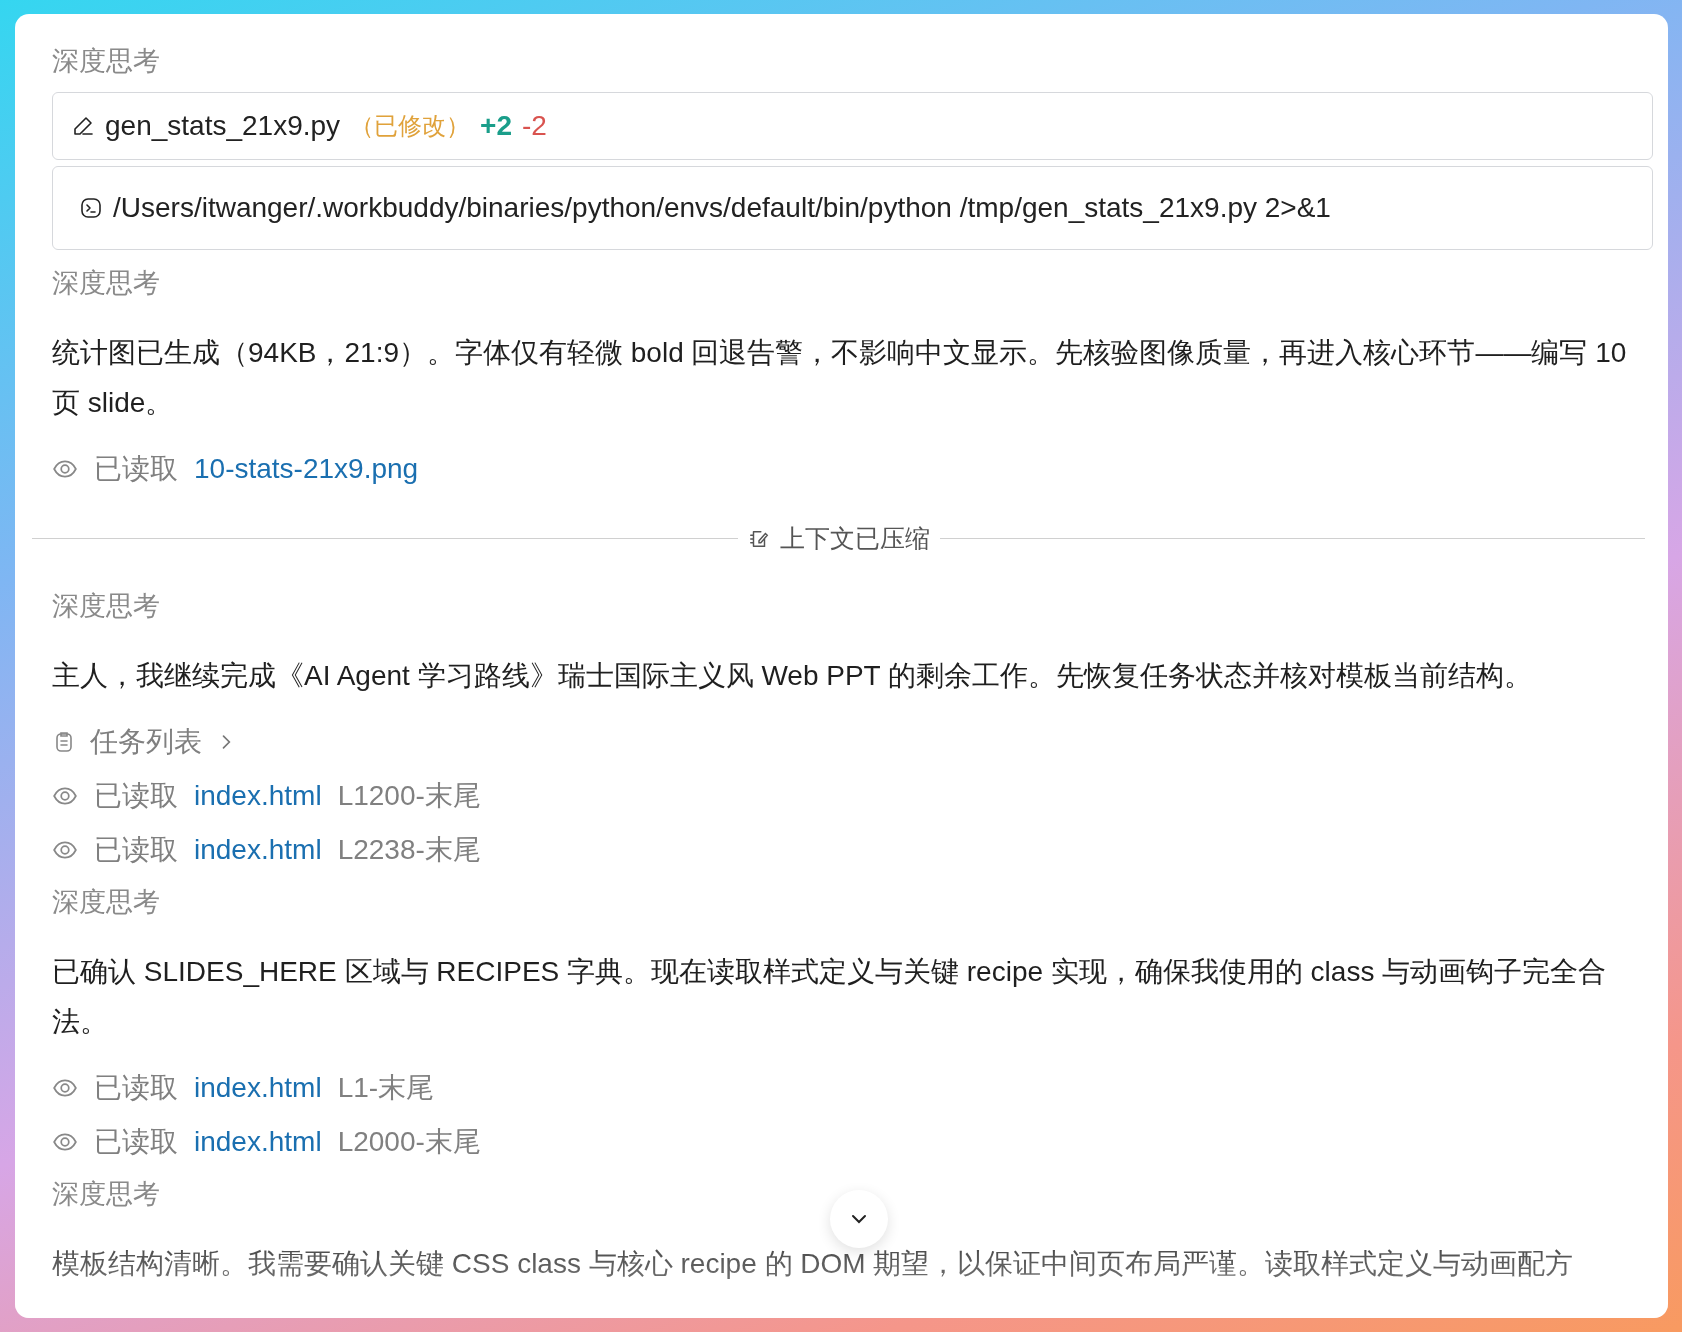  What do you see at coordinates (830, 997) in the screenshot?
I see `message-paragraph: 已确认 SLIDES_HERE 区域与 RECIPES 字典。现在读取样式定义与关键 recipe 实现，确保我使用的 class 与动画钩子完全合法。` at bounding box center [830, 997].